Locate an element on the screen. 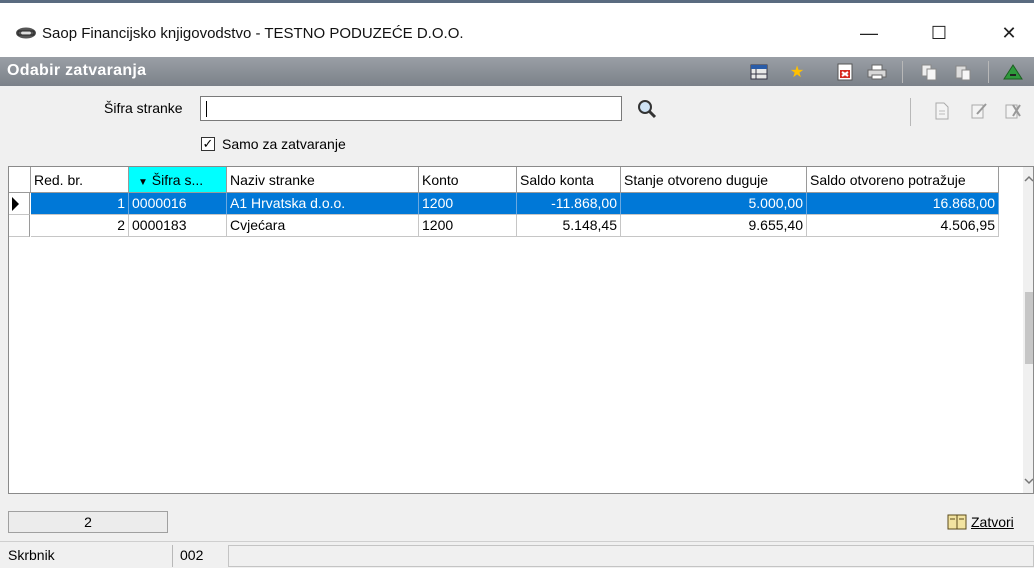 The image size is (1034, 568). maximize-icon: ☐ is located at coordinates (939, 32).